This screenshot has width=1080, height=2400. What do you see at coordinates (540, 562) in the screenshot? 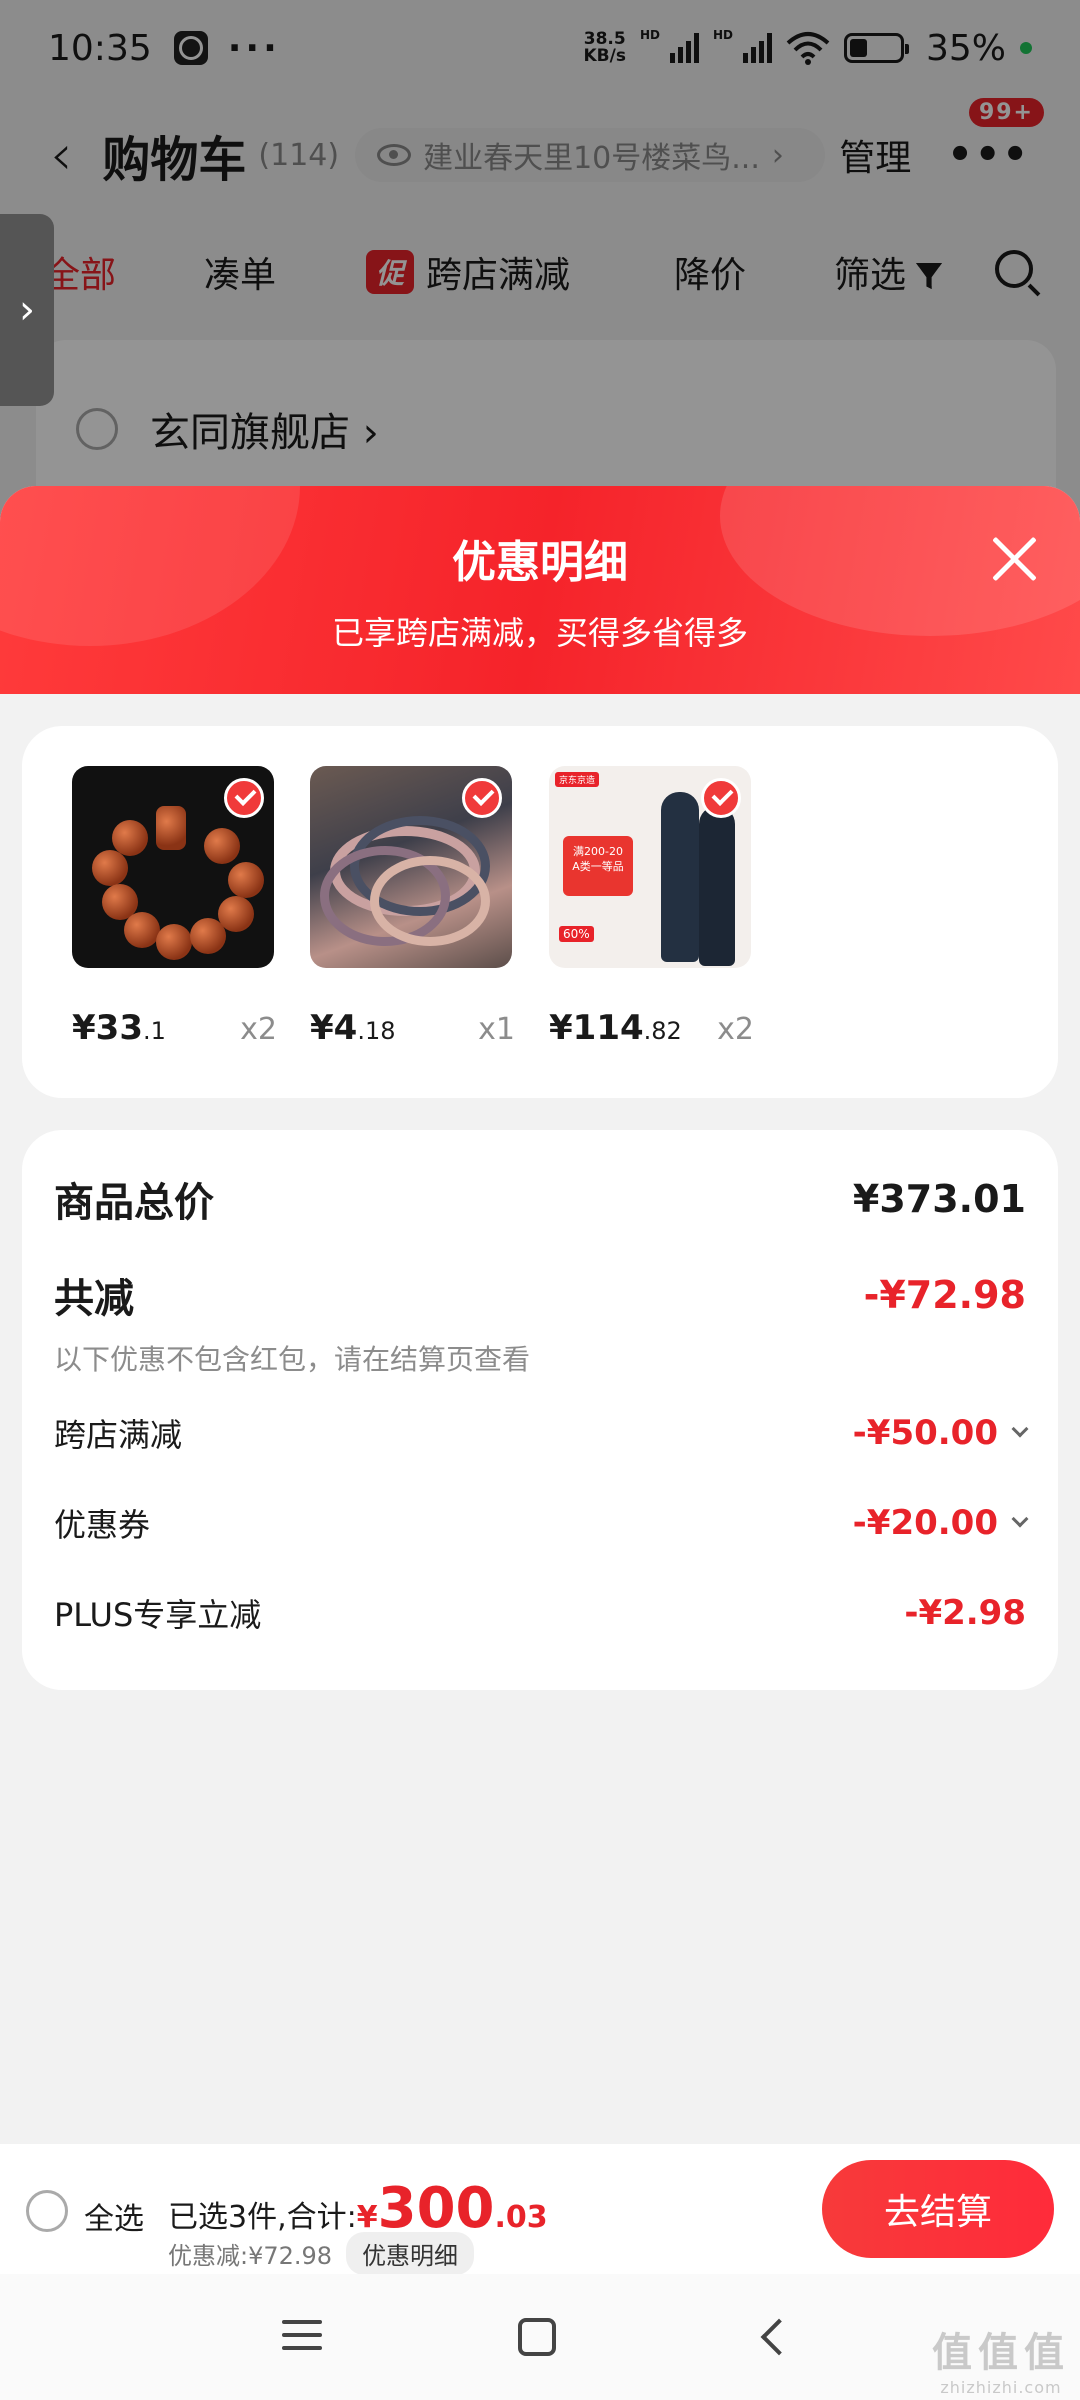
I see `sheet-title: 优惠明细` at bounding box center [540, 562].